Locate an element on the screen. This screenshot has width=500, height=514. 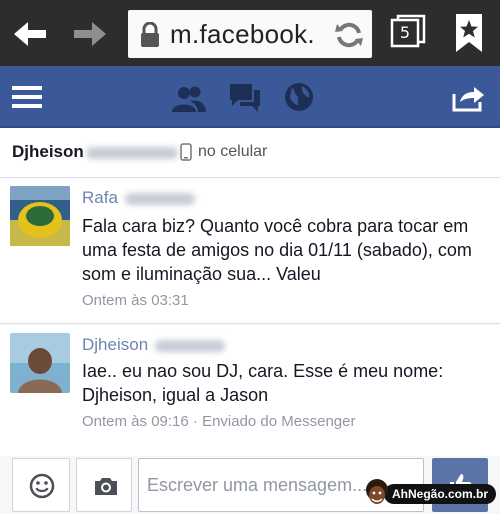
facebook-header is located at coordinates (250, 97).